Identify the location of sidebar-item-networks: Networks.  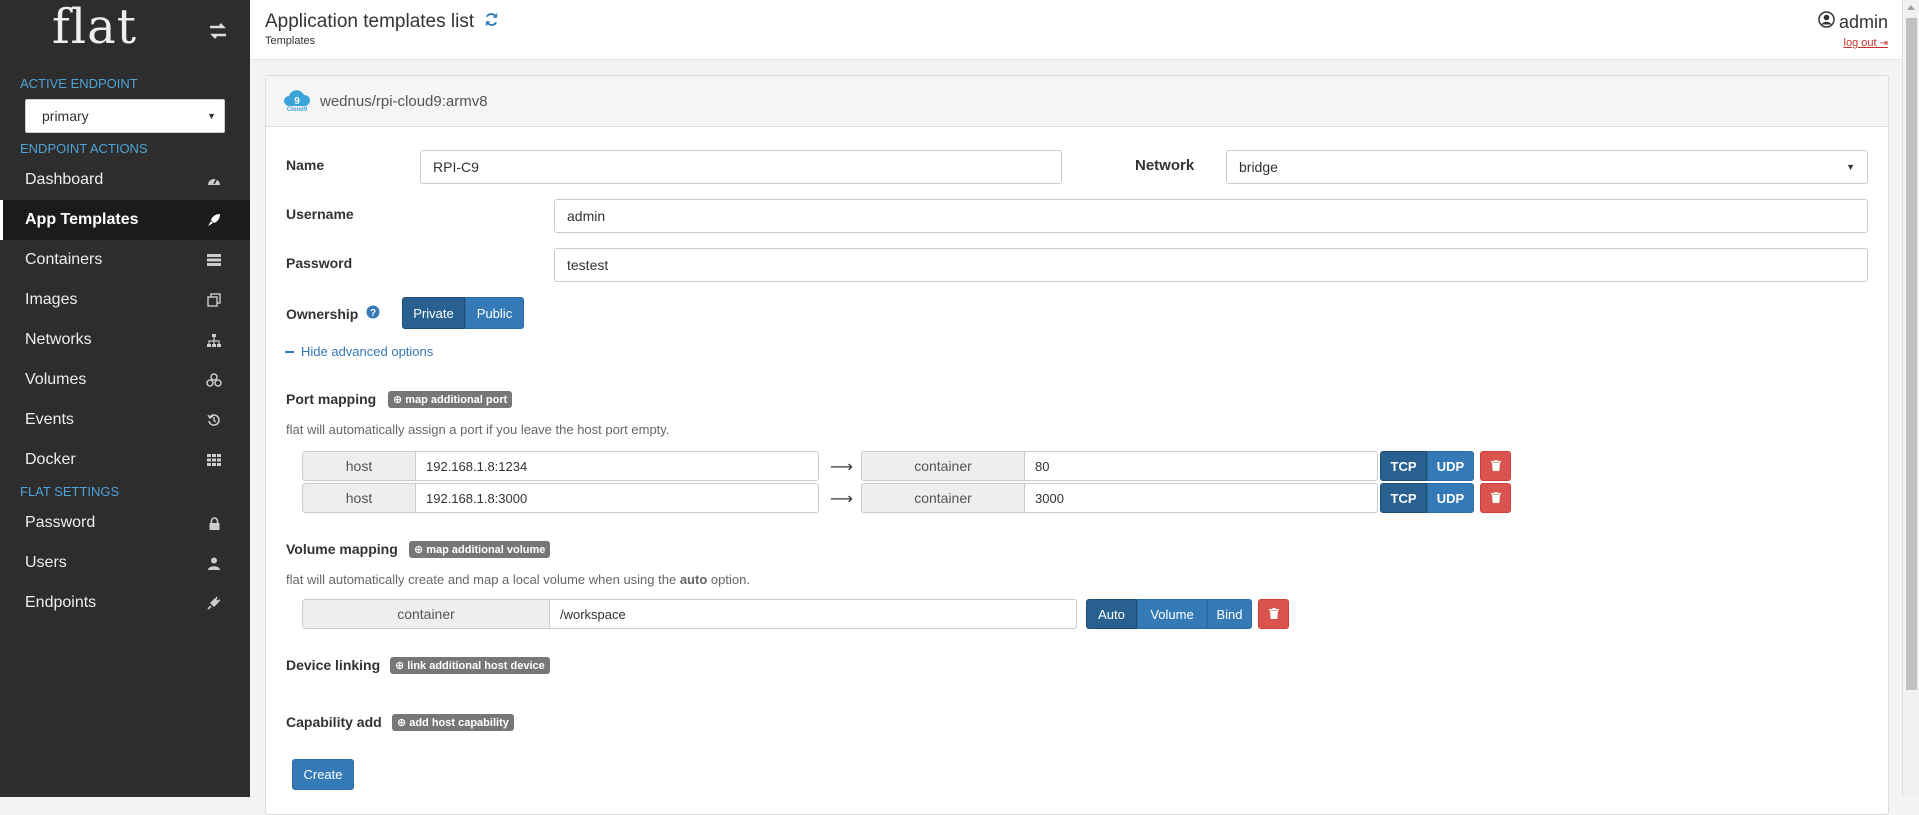
(125, 340).